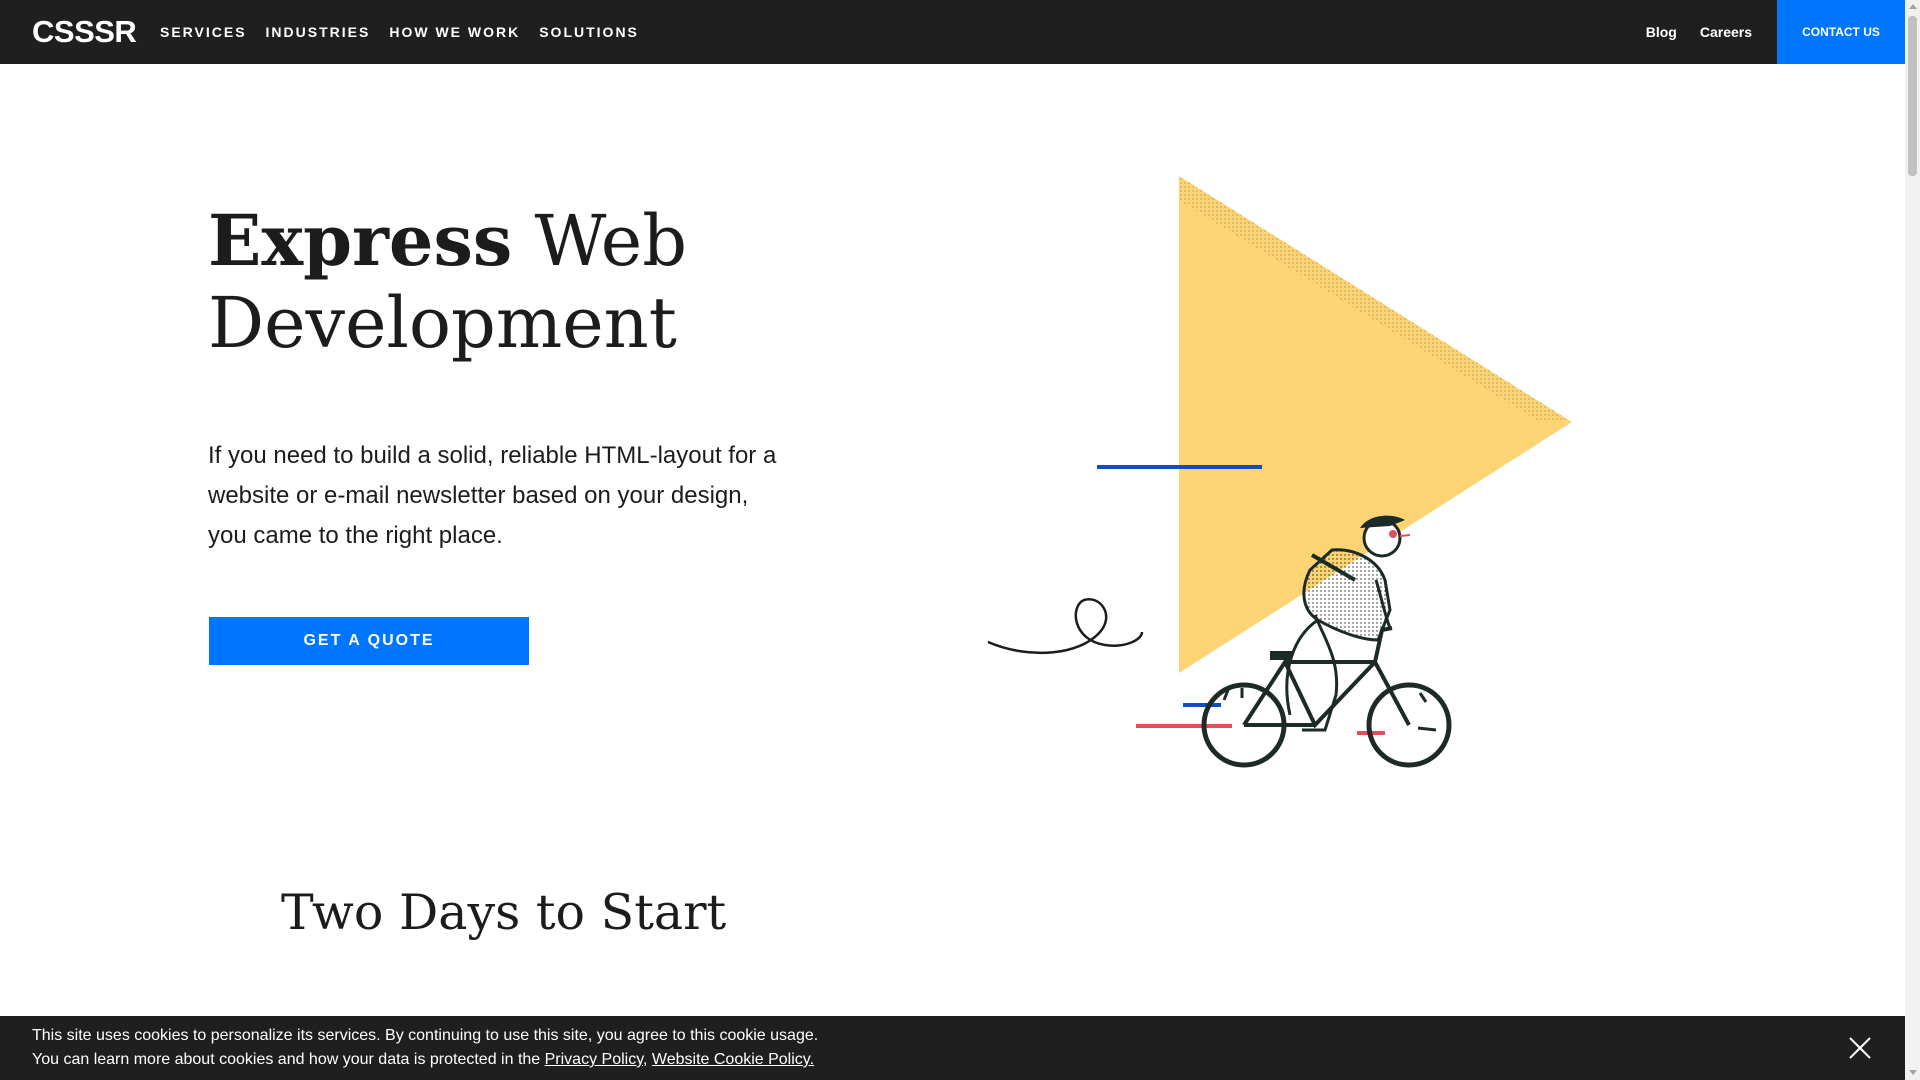 The width and height of the screenshot is (1920, 1080). What do you see at coordinates (1912, 96) in the screenshot?
I see `scroll-thumb` at bounding box center [1912, 96].